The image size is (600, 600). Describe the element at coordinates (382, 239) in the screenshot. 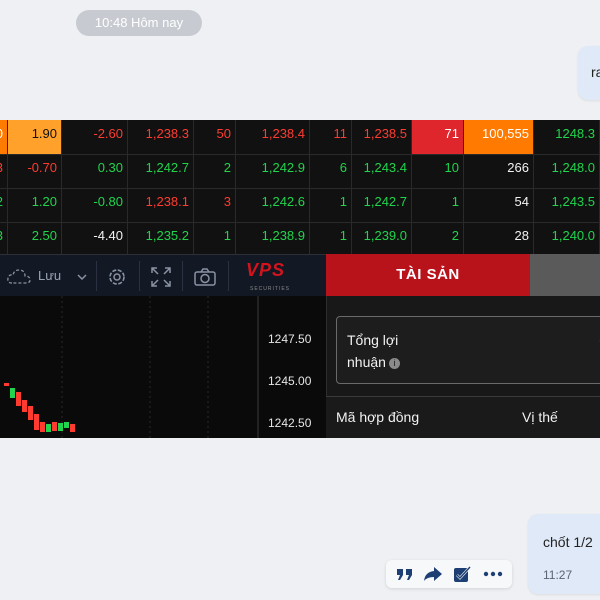

I see `board-cell: 1,239.0` at that location.